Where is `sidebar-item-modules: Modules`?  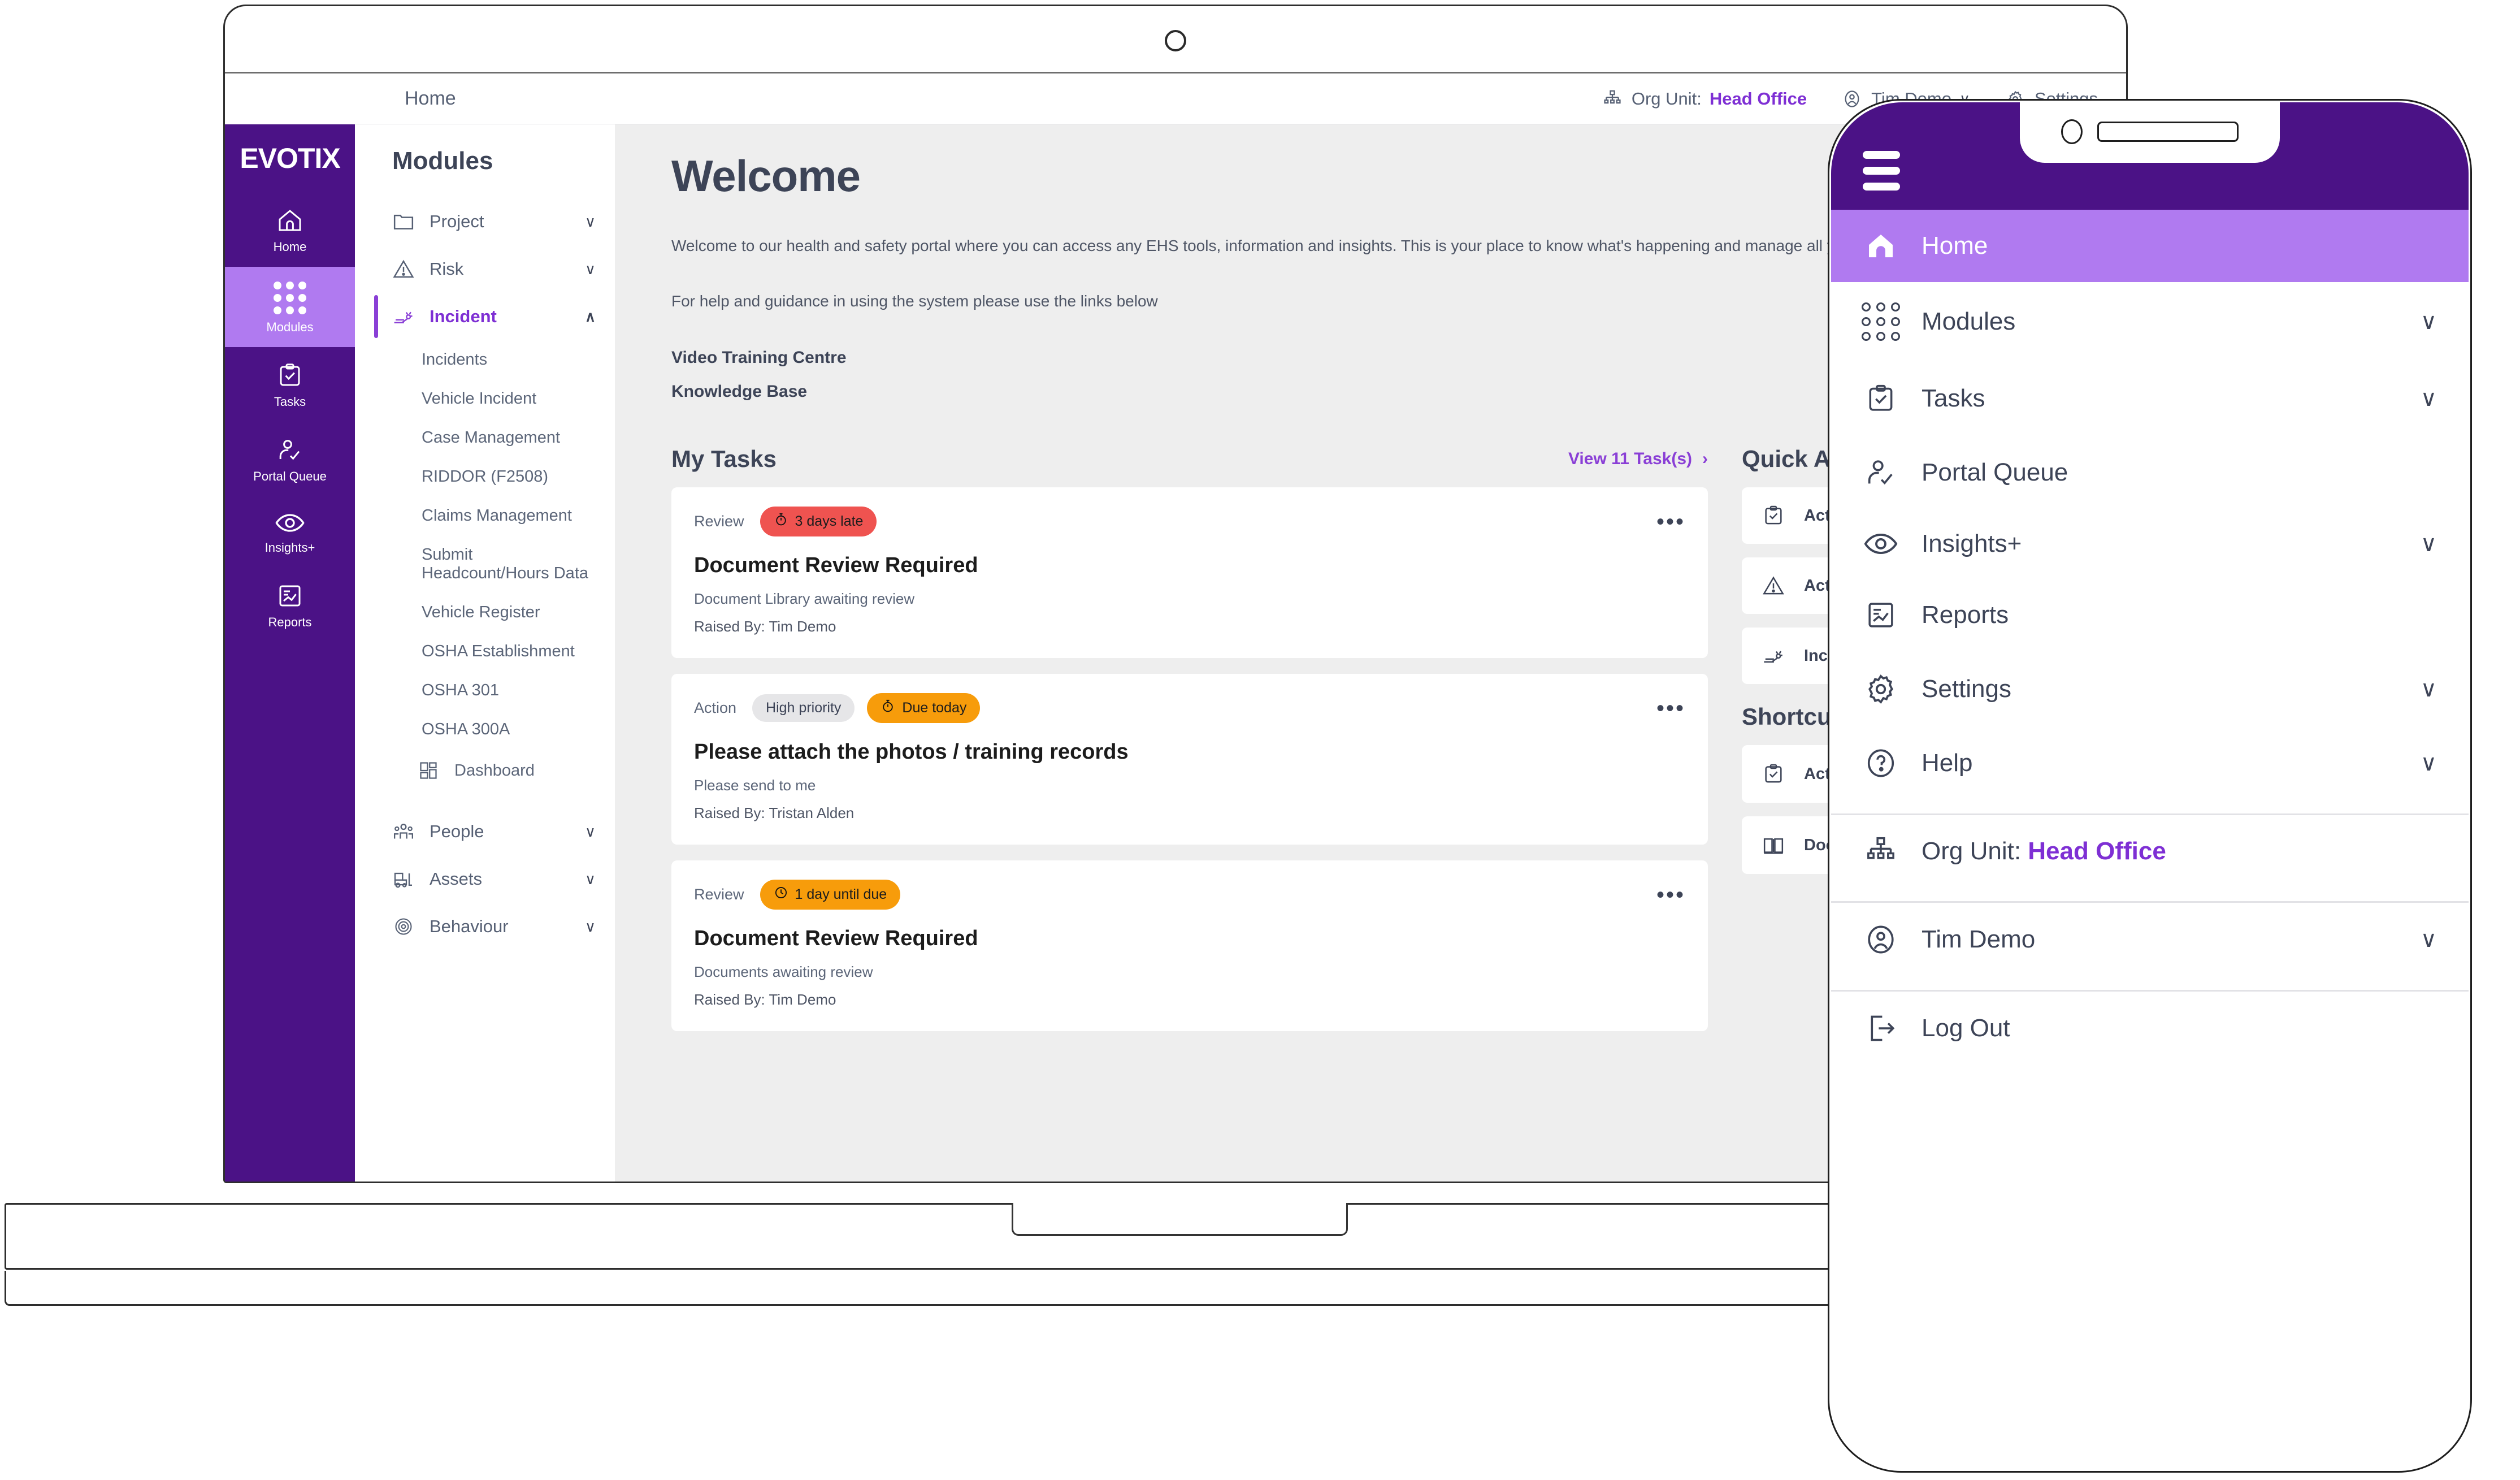 sidebar-item-modules: Modules is located at coordinates (290, 307).